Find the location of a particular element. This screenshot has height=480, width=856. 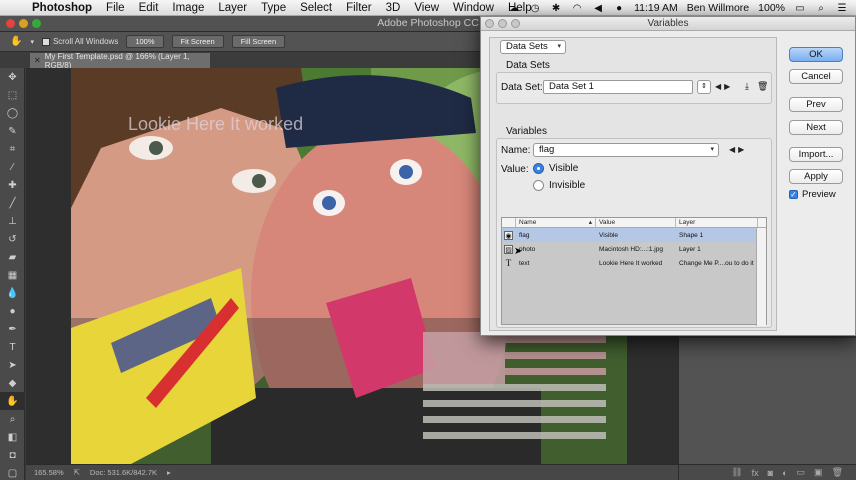

quick-mask-icon: ◘ is located at coordinates (12, 455).